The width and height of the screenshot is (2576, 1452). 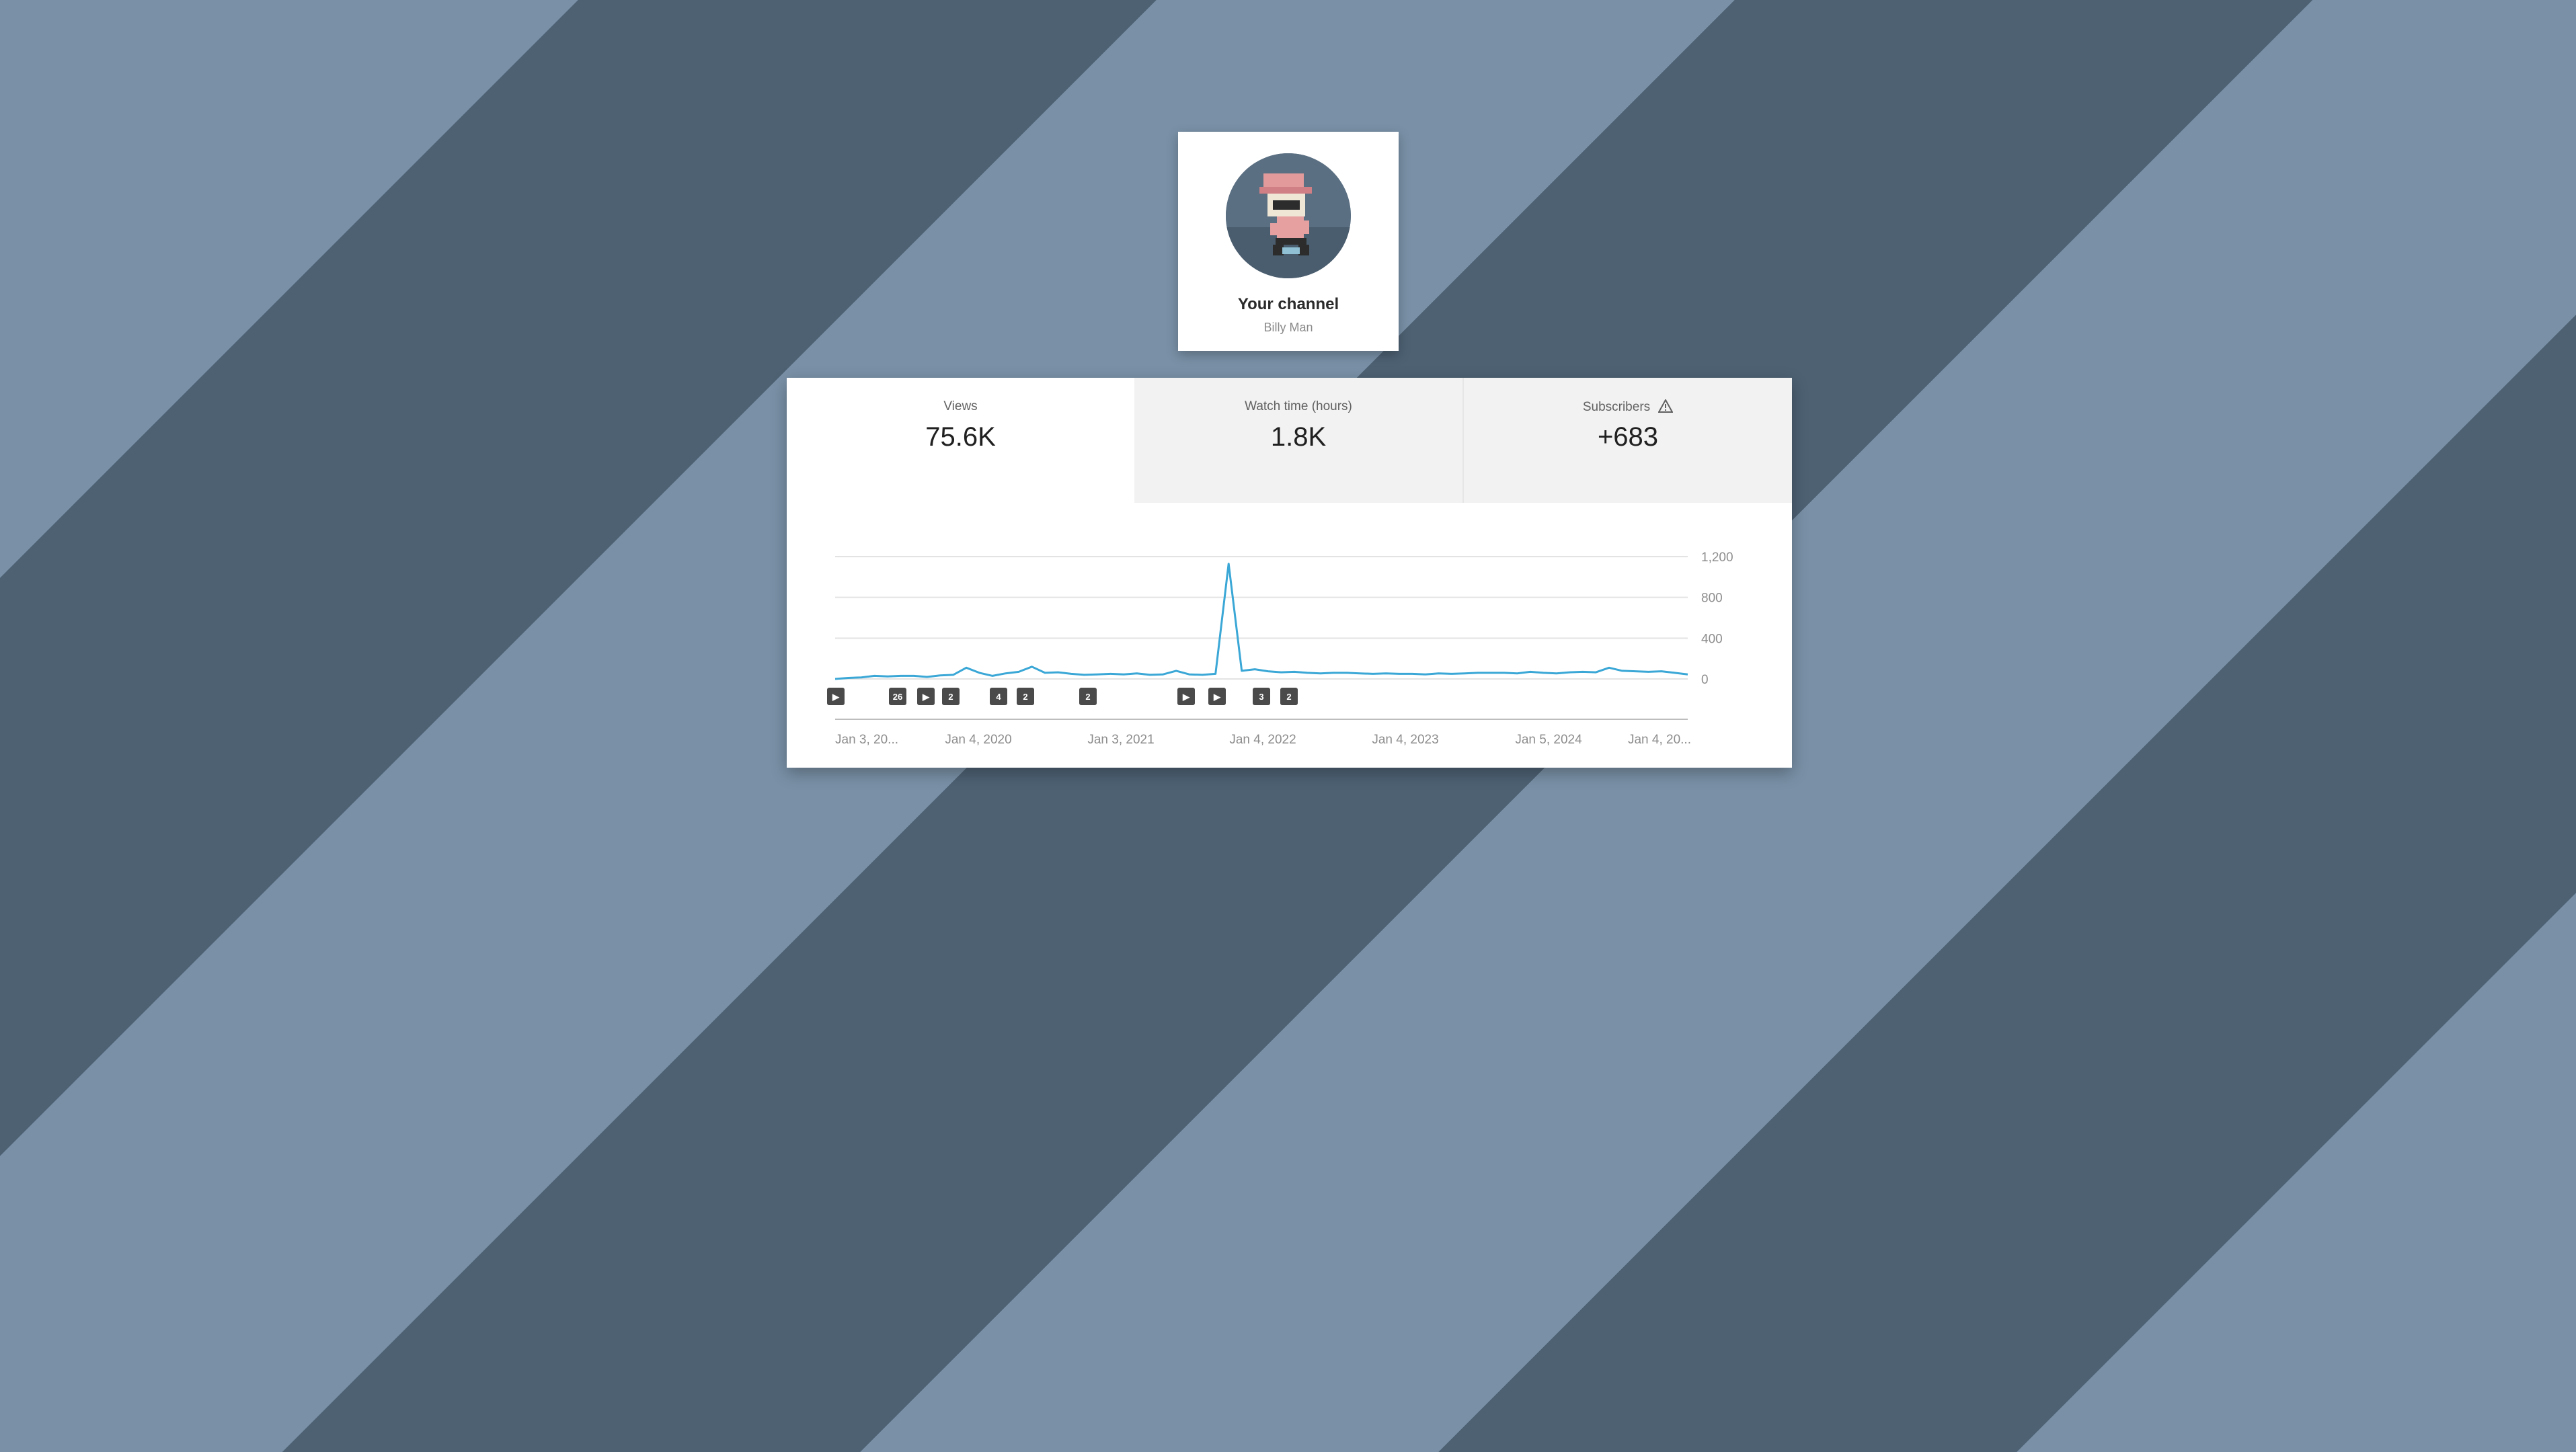 I want to click on tab-views-label: Views, so click(x=960, y=406).